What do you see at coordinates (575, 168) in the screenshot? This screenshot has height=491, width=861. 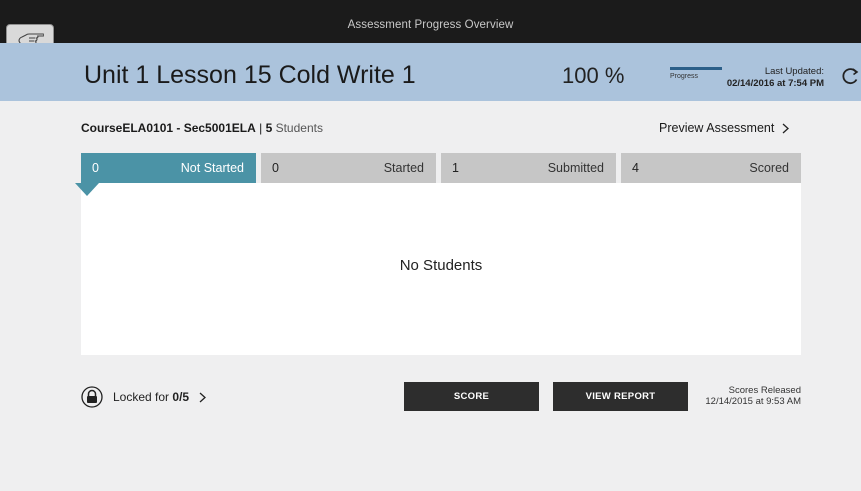 I see `tab-label: Submitted` at bounding box center [575, 168].